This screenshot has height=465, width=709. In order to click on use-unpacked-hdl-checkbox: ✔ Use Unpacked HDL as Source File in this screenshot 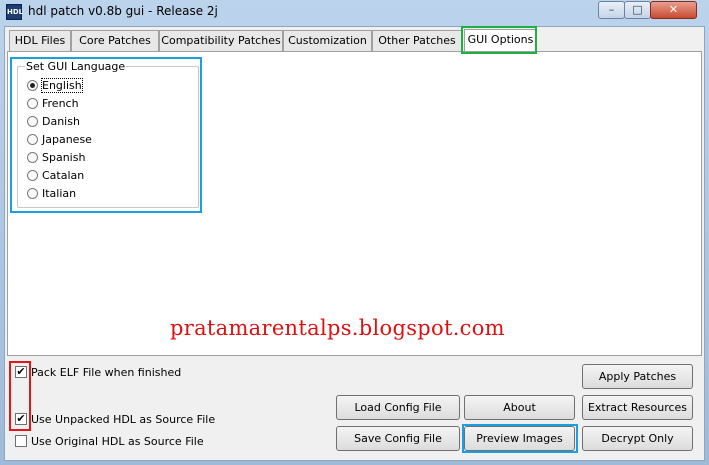, I will do `click(115, 420)`.